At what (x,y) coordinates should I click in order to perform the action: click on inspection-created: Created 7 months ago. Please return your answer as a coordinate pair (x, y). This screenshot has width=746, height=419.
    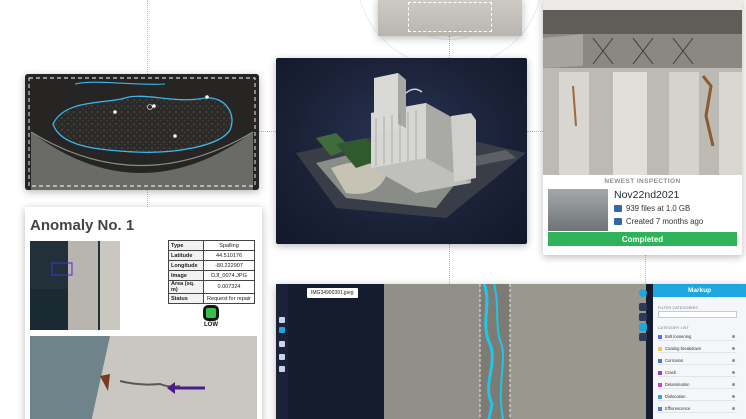
    Looking at the image, I should click on (665, 221).